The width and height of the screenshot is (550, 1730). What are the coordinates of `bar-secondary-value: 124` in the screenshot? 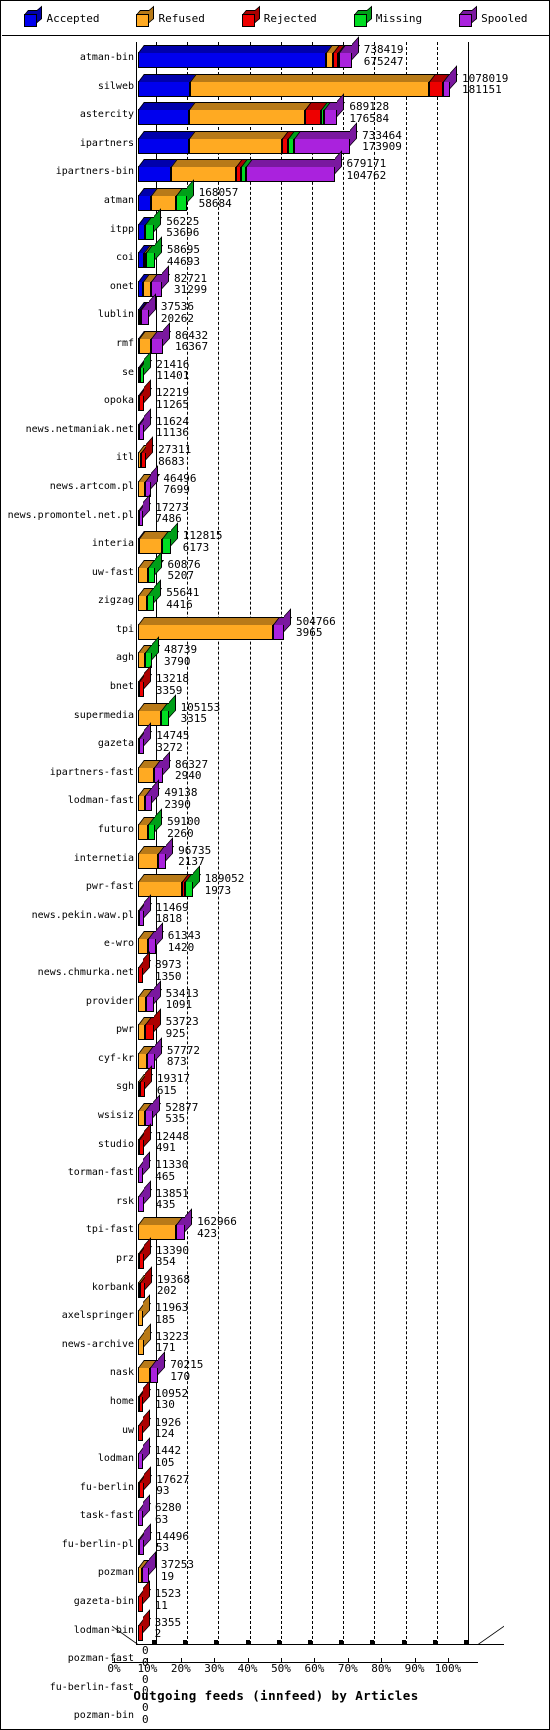 It's located at (164, 1433).